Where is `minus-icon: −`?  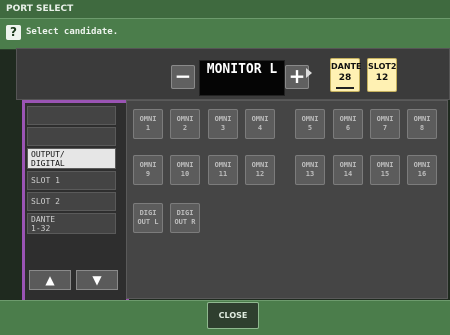
minus-icon: − is located at coordinates (183, 76).